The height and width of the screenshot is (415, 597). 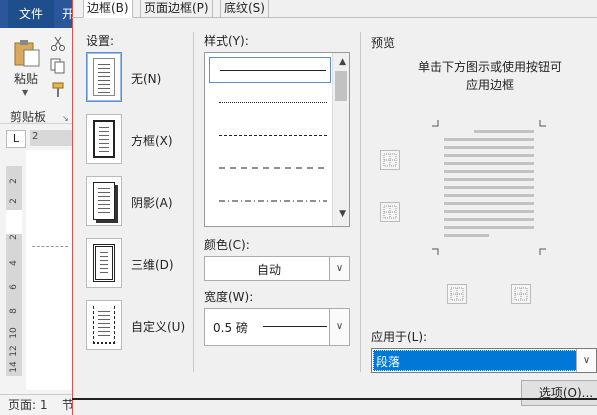 What do you see at coordinates (388, 362) in the screenshot?
I see `apply-to-value: 段落` at bounding box center [388, 362].